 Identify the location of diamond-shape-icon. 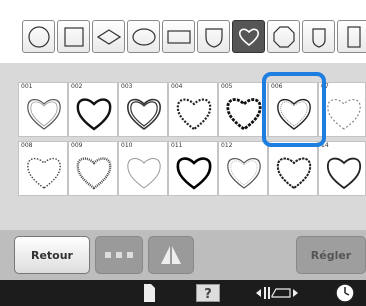
(109, 37).